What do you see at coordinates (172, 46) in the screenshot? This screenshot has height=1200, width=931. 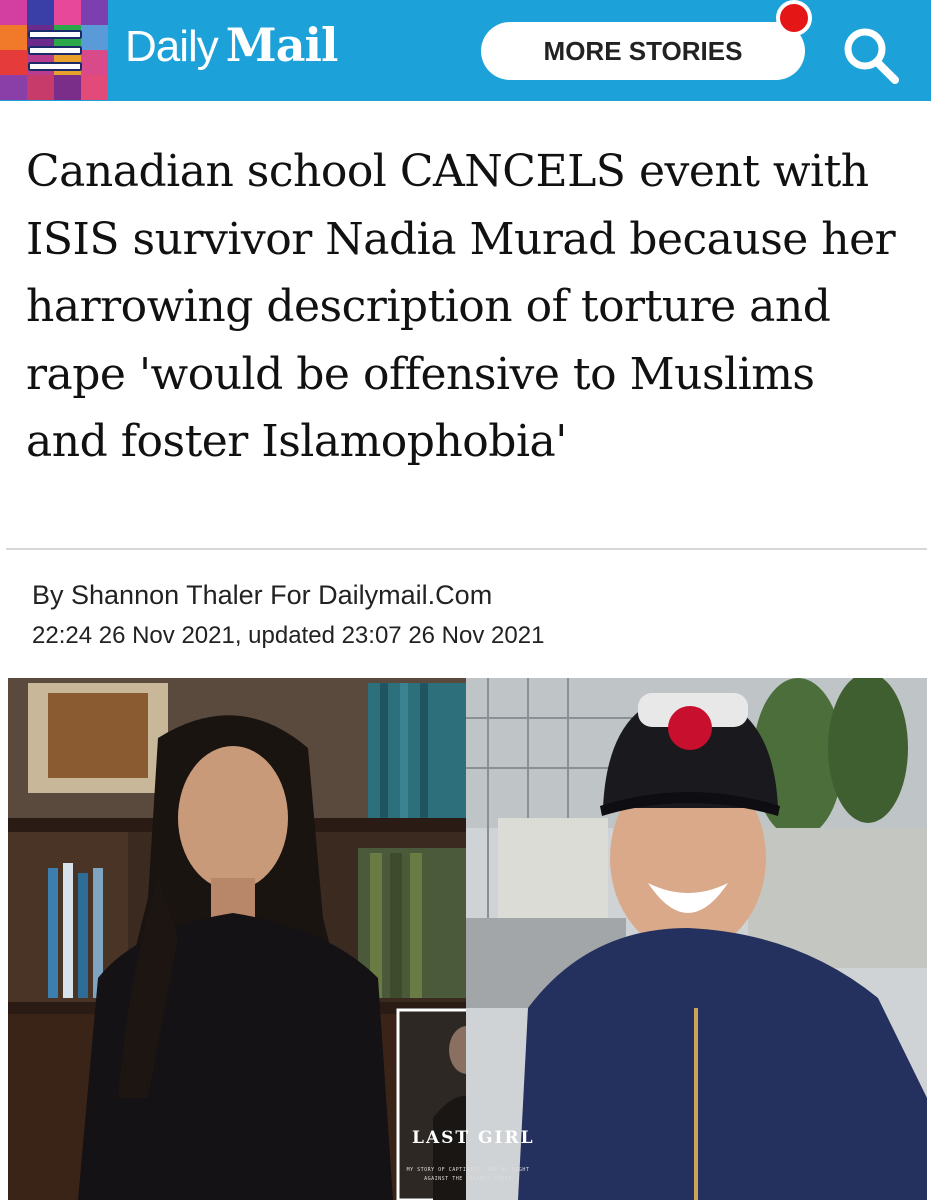 I see `logo-daily-text: Daily` at bounding box center [172, 46].